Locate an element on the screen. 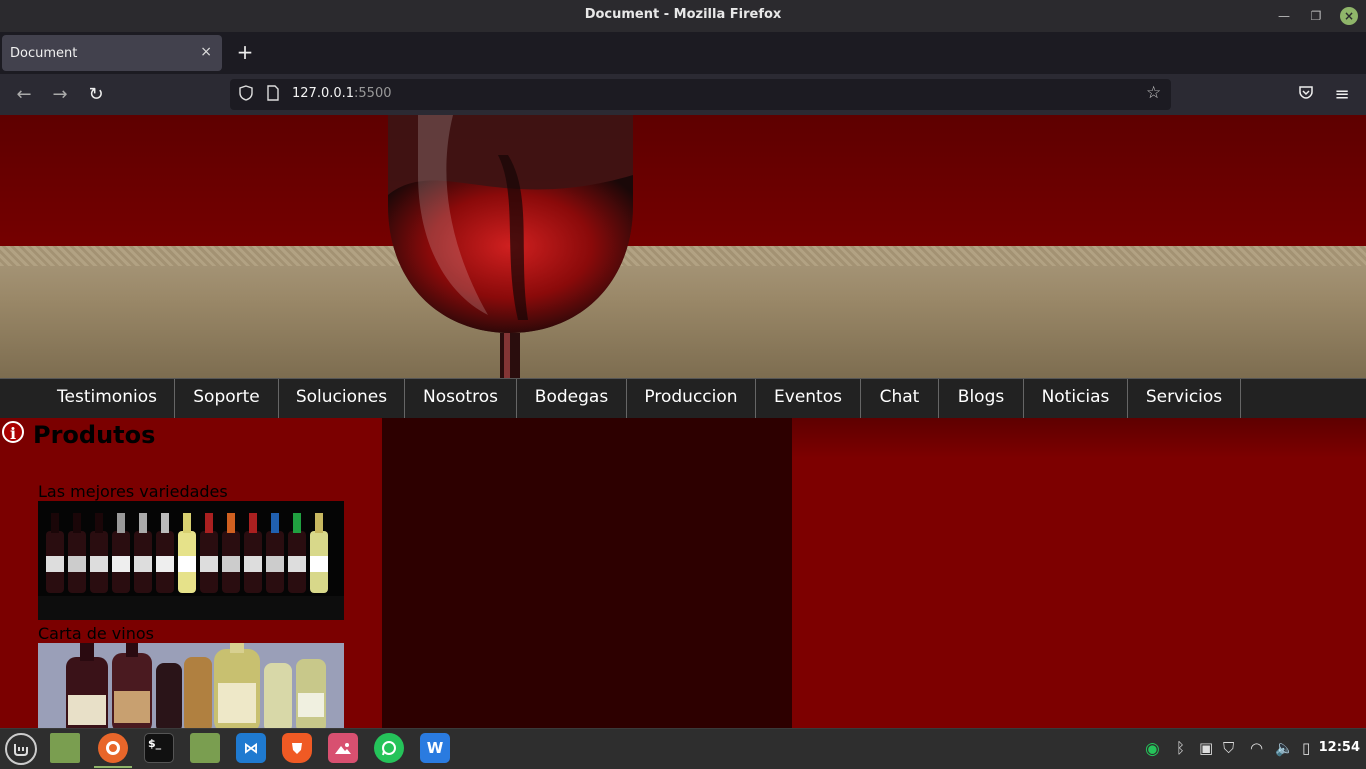  forward-icon: → is located at coordinates (60, 95).